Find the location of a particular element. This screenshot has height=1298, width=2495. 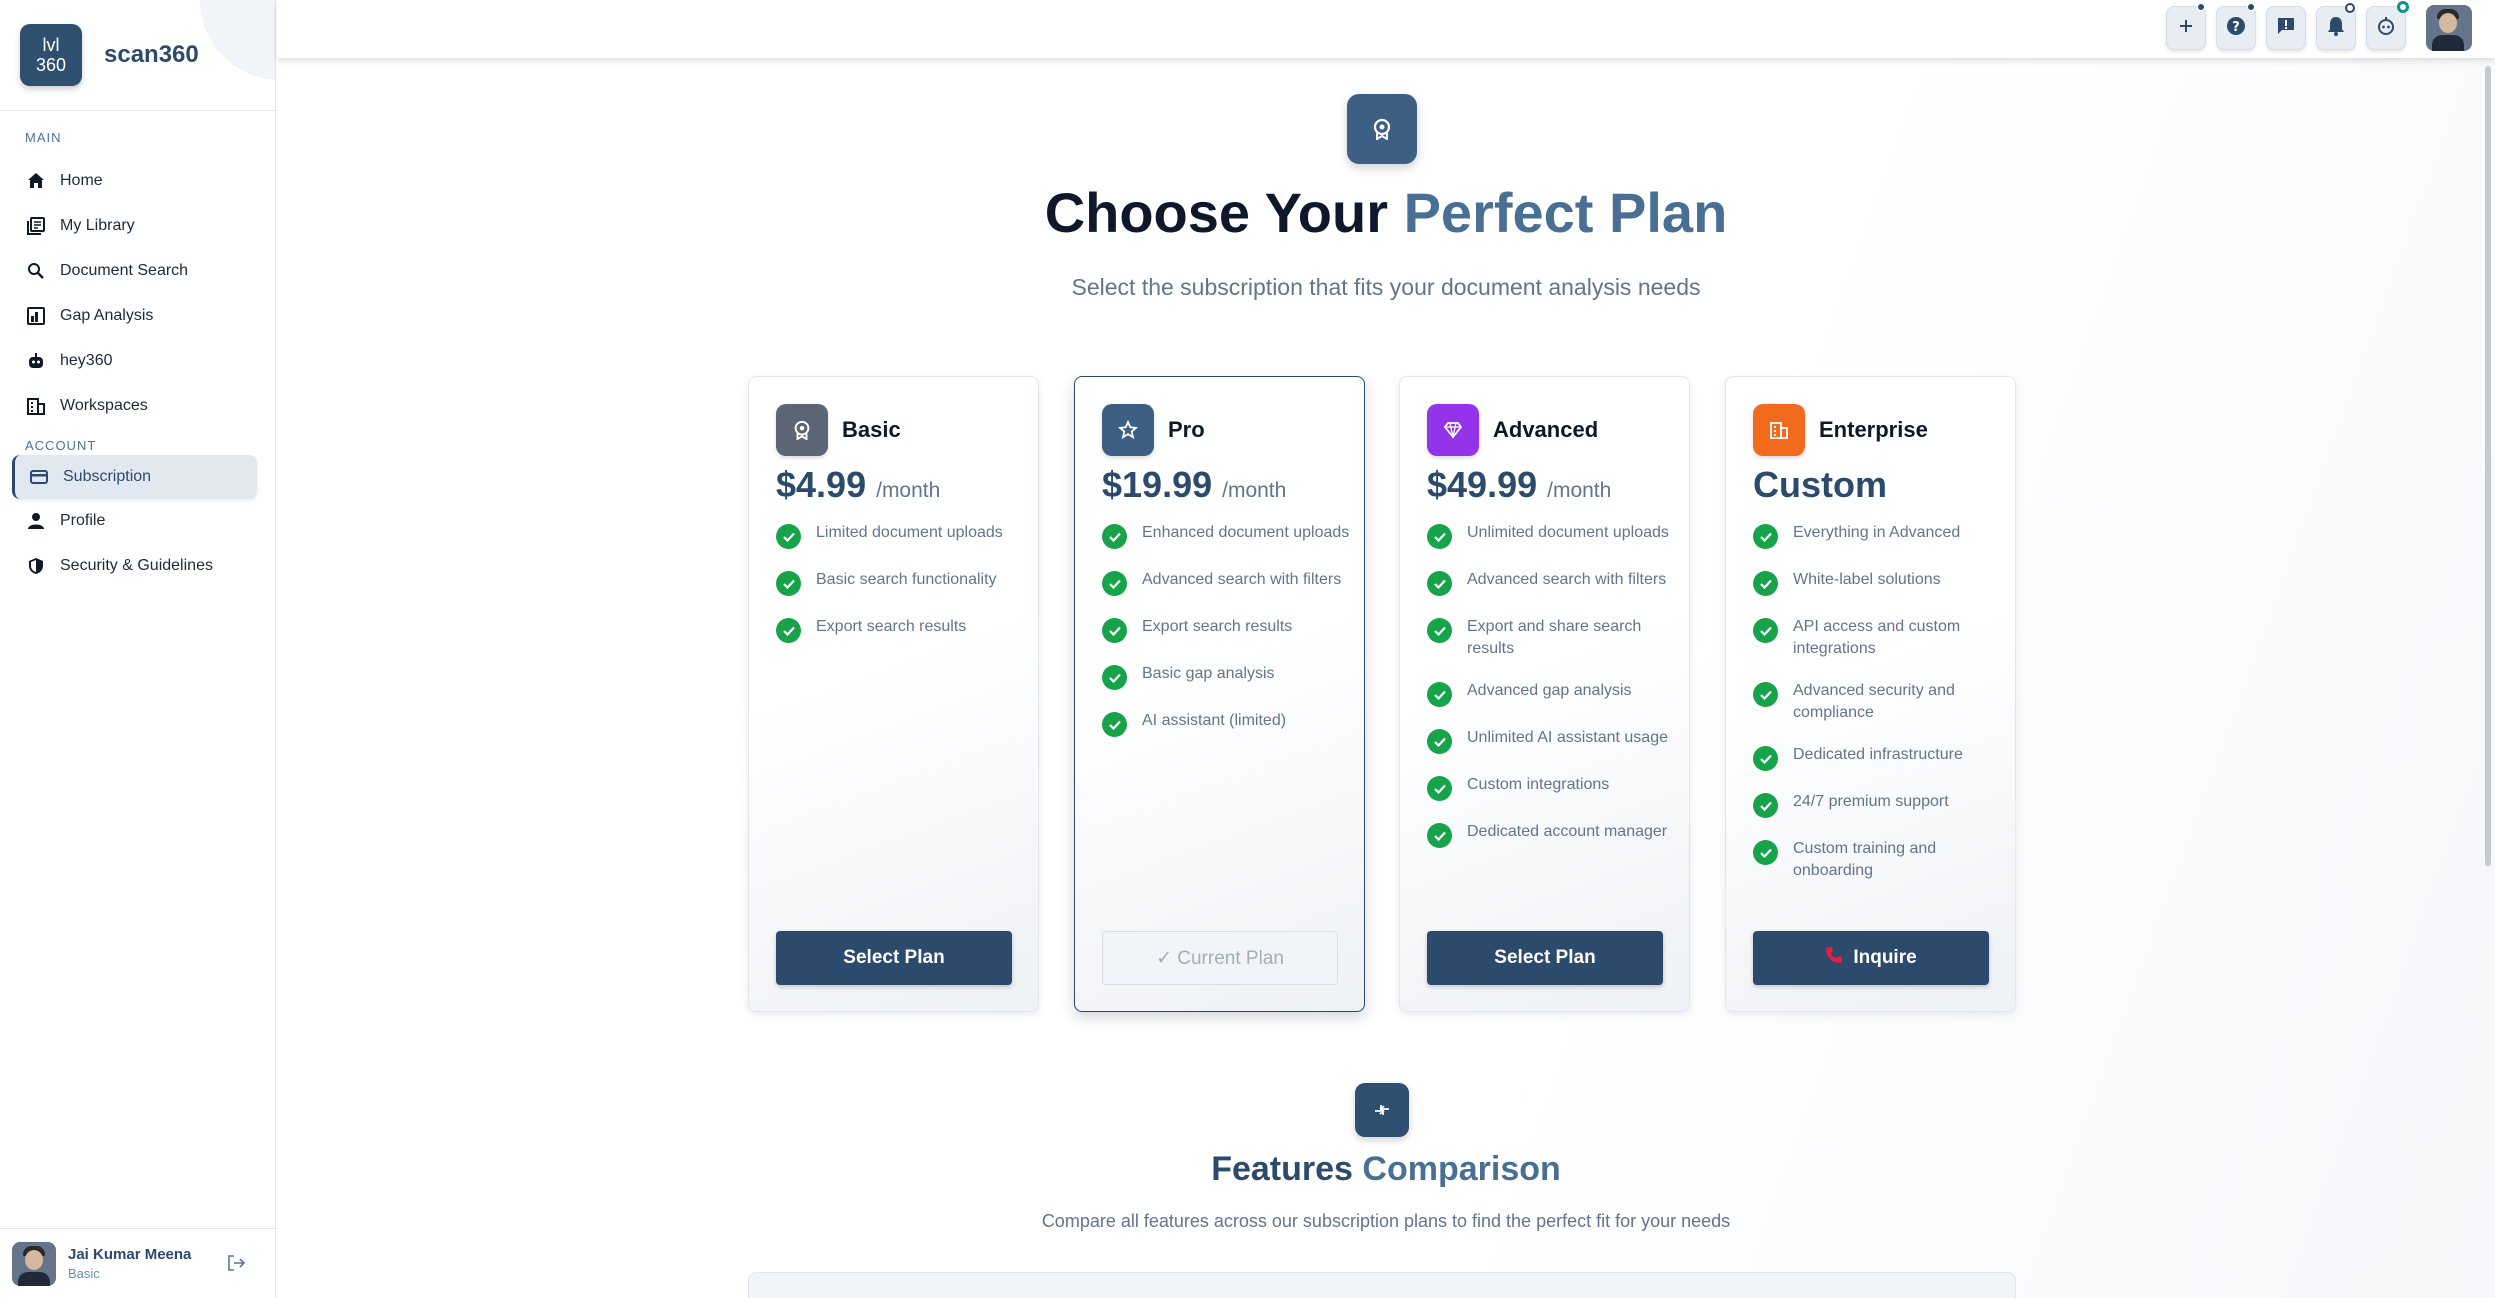

comparison-title-accent: Comparison is located at coordinates (1461, 1169).